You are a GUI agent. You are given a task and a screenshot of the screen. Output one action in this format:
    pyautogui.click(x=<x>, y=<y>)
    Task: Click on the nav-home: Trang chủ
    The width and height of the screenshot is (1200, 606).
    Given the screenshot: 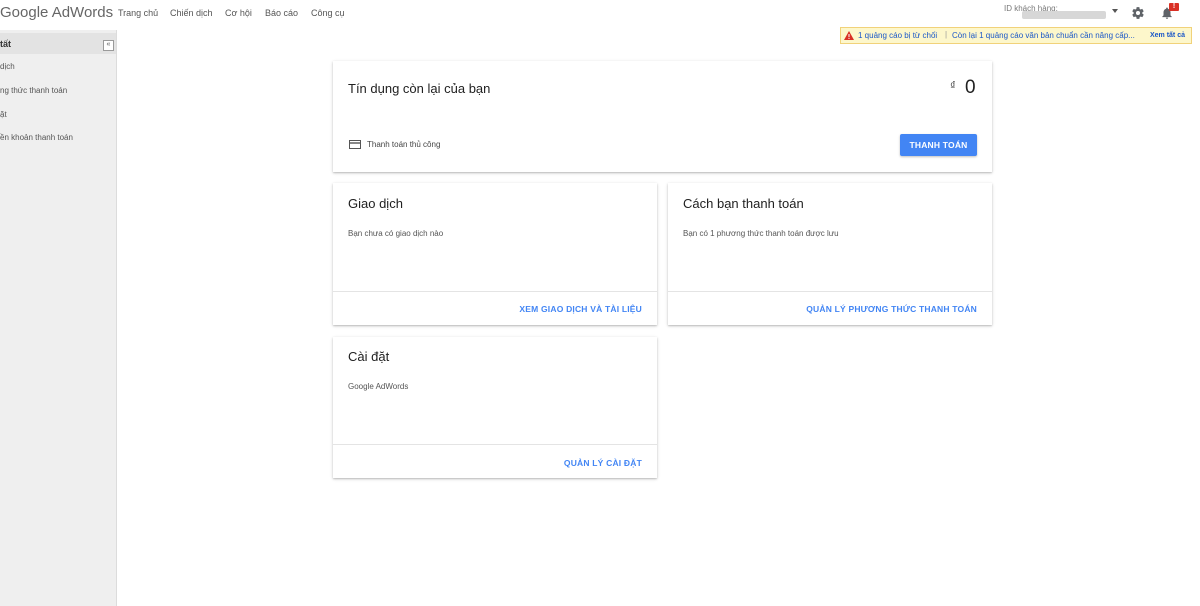 What is the action you would take?
    pyautogui.click(x=138, y=13)
    